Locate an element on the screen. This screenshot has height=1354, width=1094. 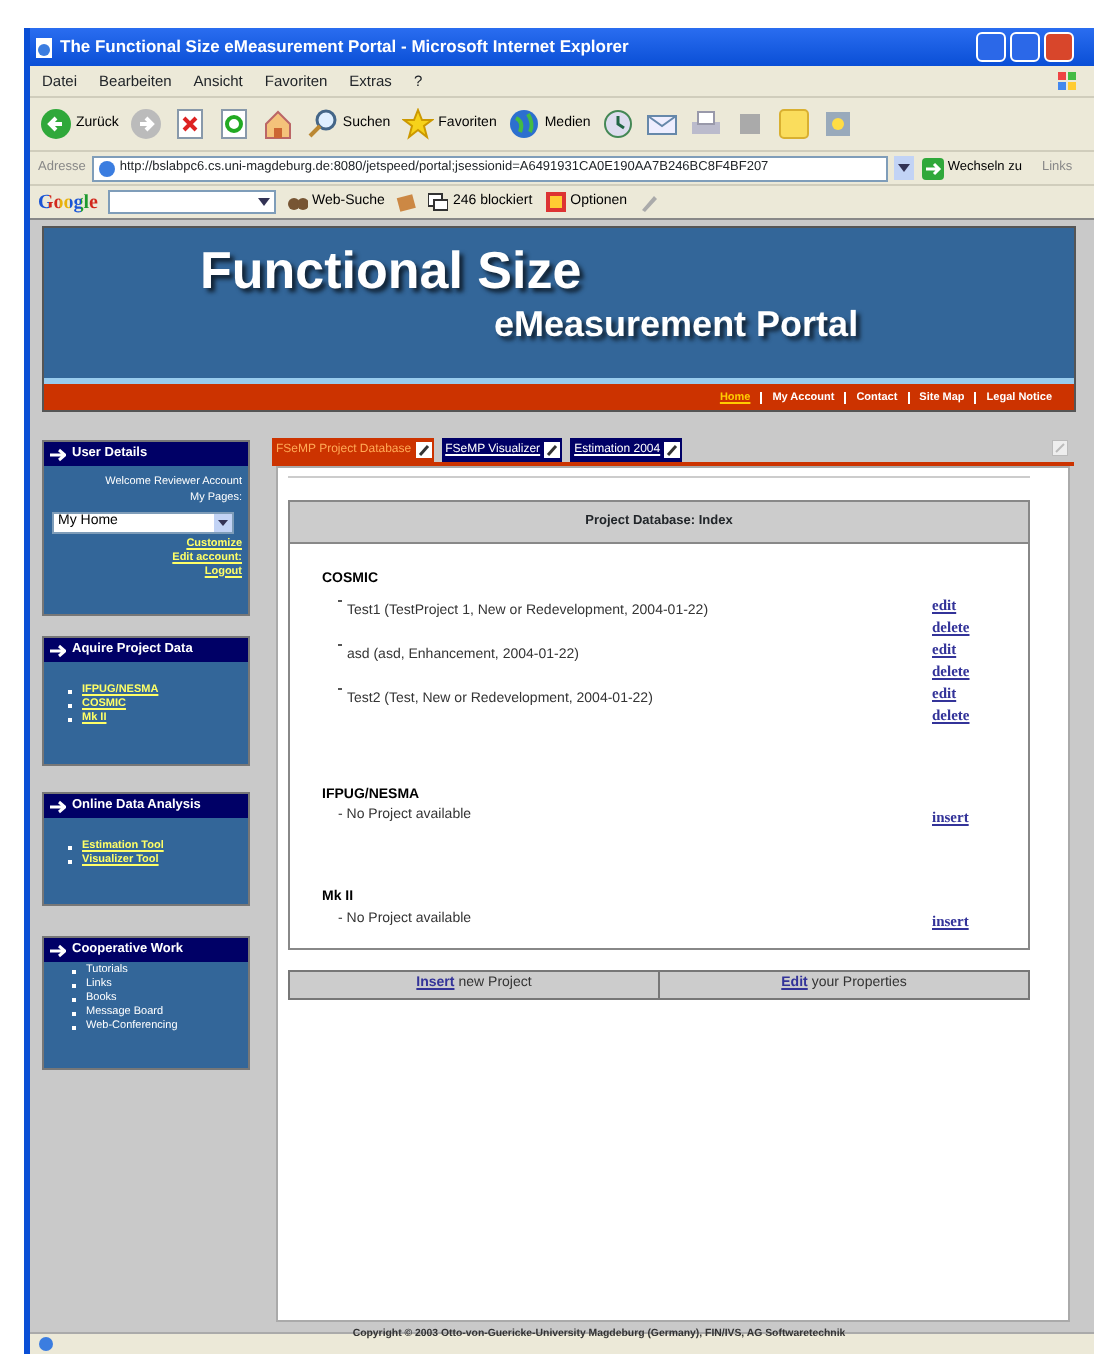
search-field is located at coordinates (192, 202).